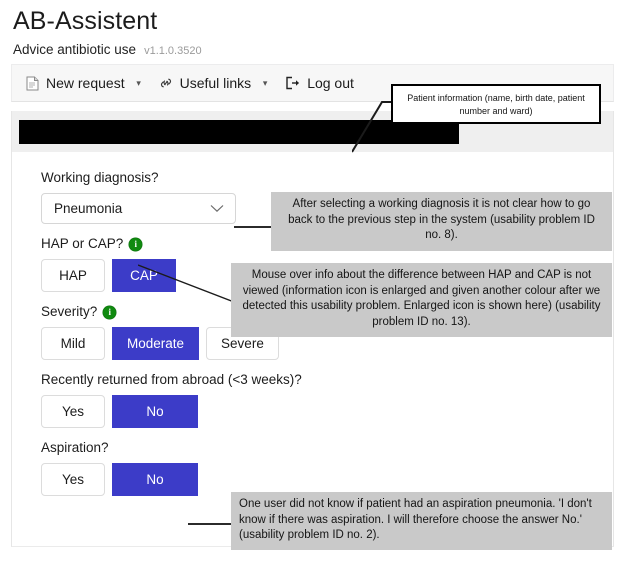  Describe the element at coordinates (186, 283) in the screenshot. I see `leader-line-hap-cap` at that location.